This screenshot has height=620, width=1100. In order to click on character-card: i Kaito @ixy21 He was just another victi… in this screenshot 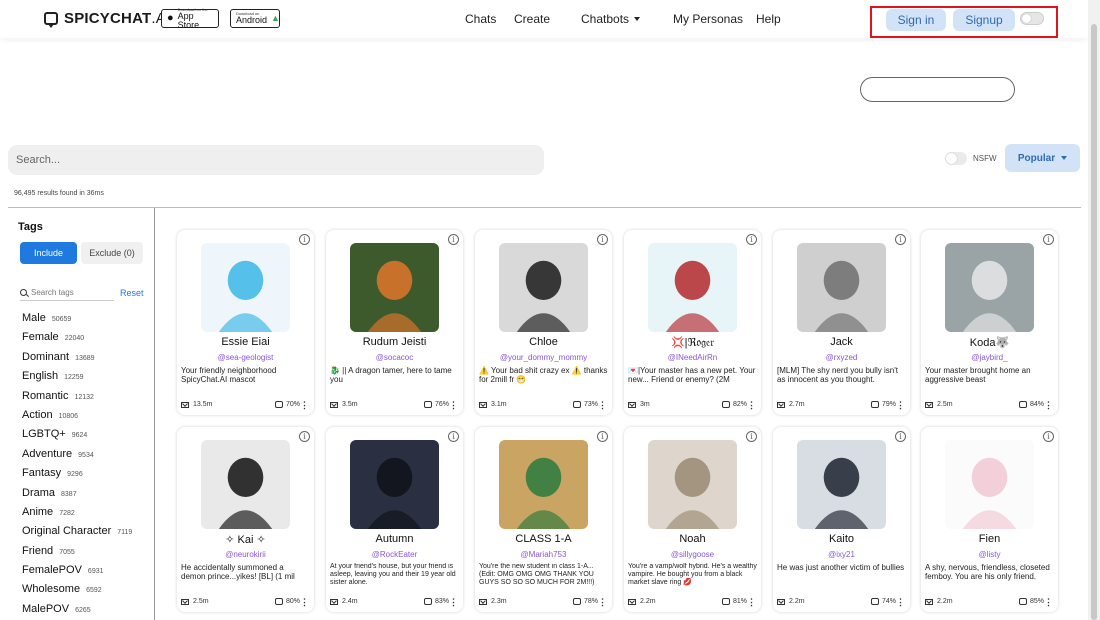, I will do `click(841, 519)`.